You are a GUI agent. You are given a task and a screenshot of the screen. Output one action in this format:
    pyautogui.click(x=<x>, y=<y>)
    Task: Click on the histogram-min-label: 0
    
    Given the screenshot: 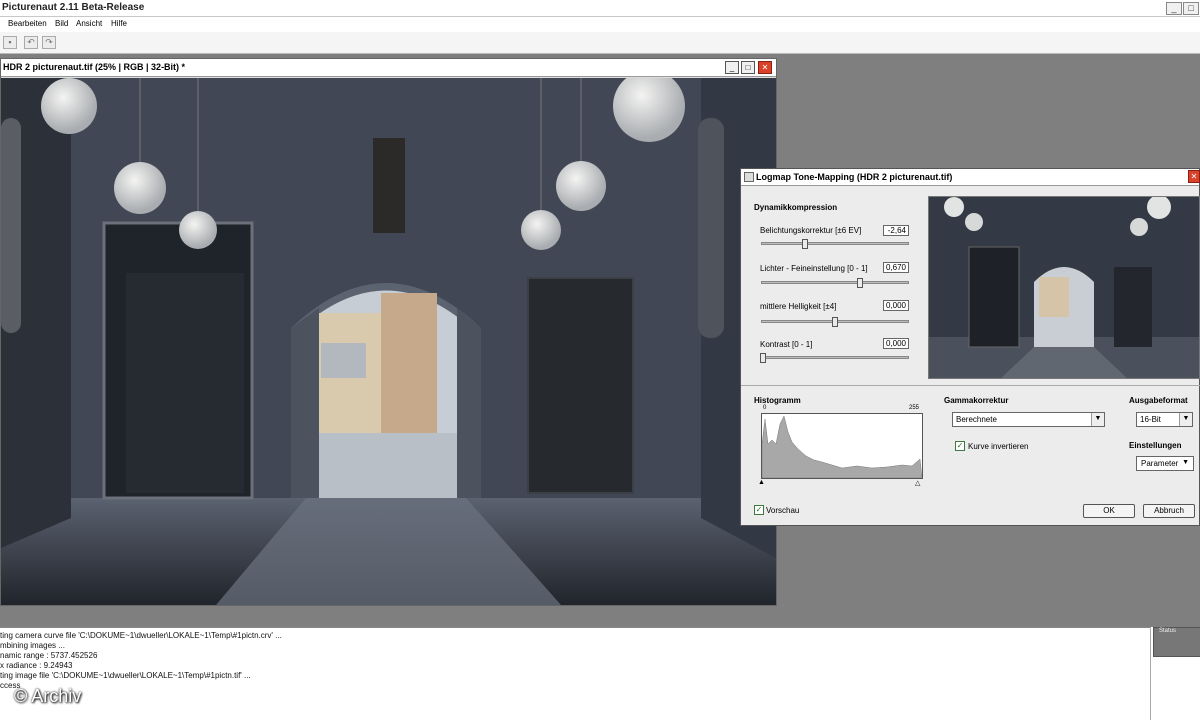 What is the action you would take?
    pyautogui.click(x=765, y=408)
    